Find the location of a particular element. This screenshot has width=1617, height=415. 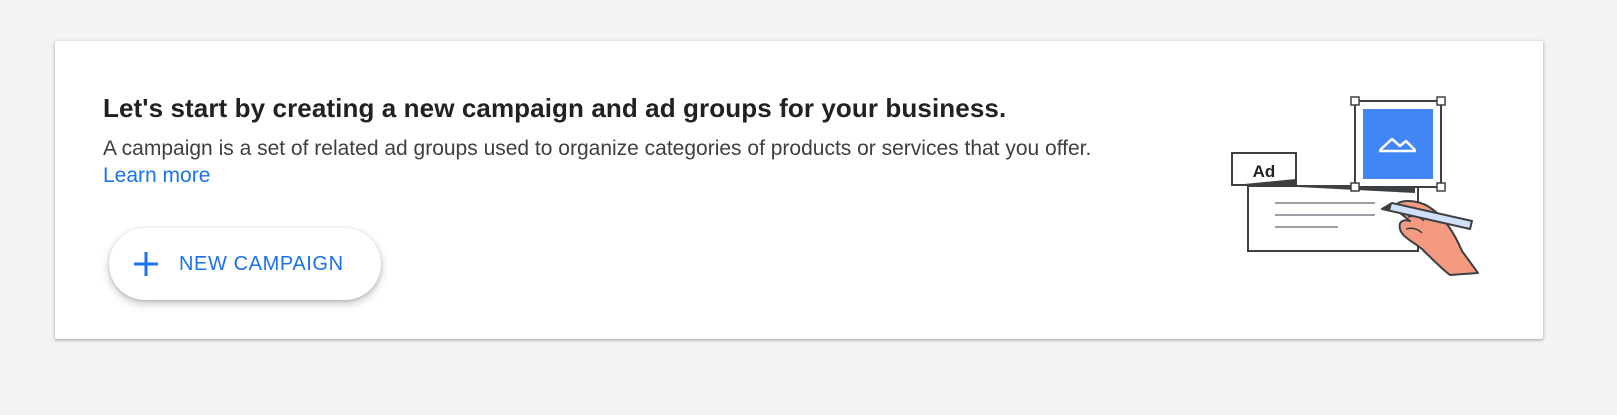

new-campaign-label: NEW CAMPAIGN is located at coordinates (261, 263).